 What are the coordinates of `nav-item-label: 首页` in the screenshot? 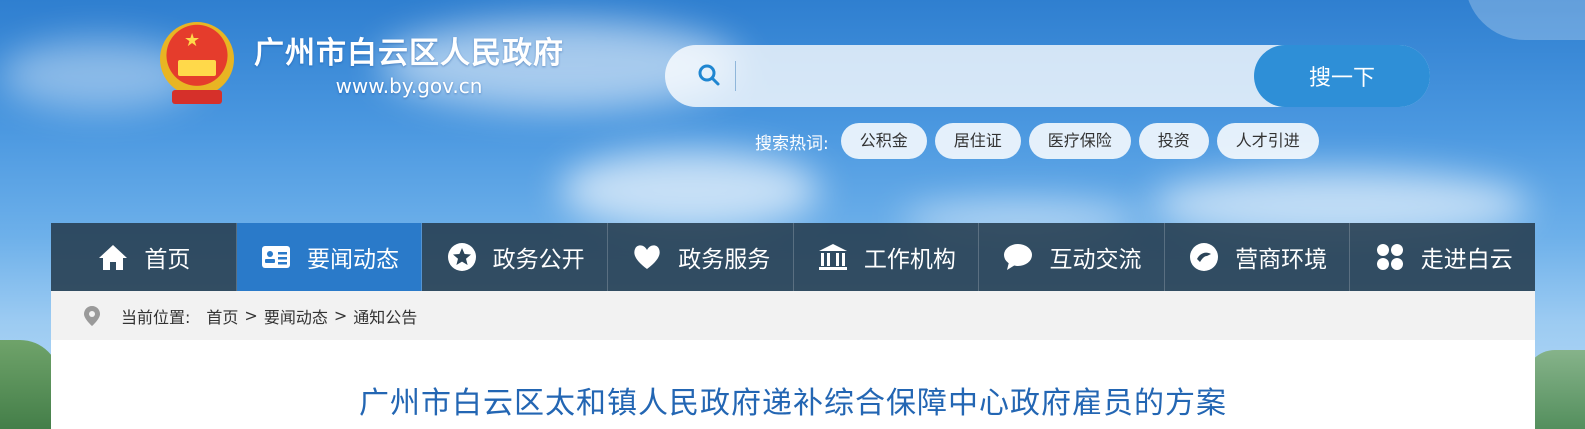 It's located at (167, 260).